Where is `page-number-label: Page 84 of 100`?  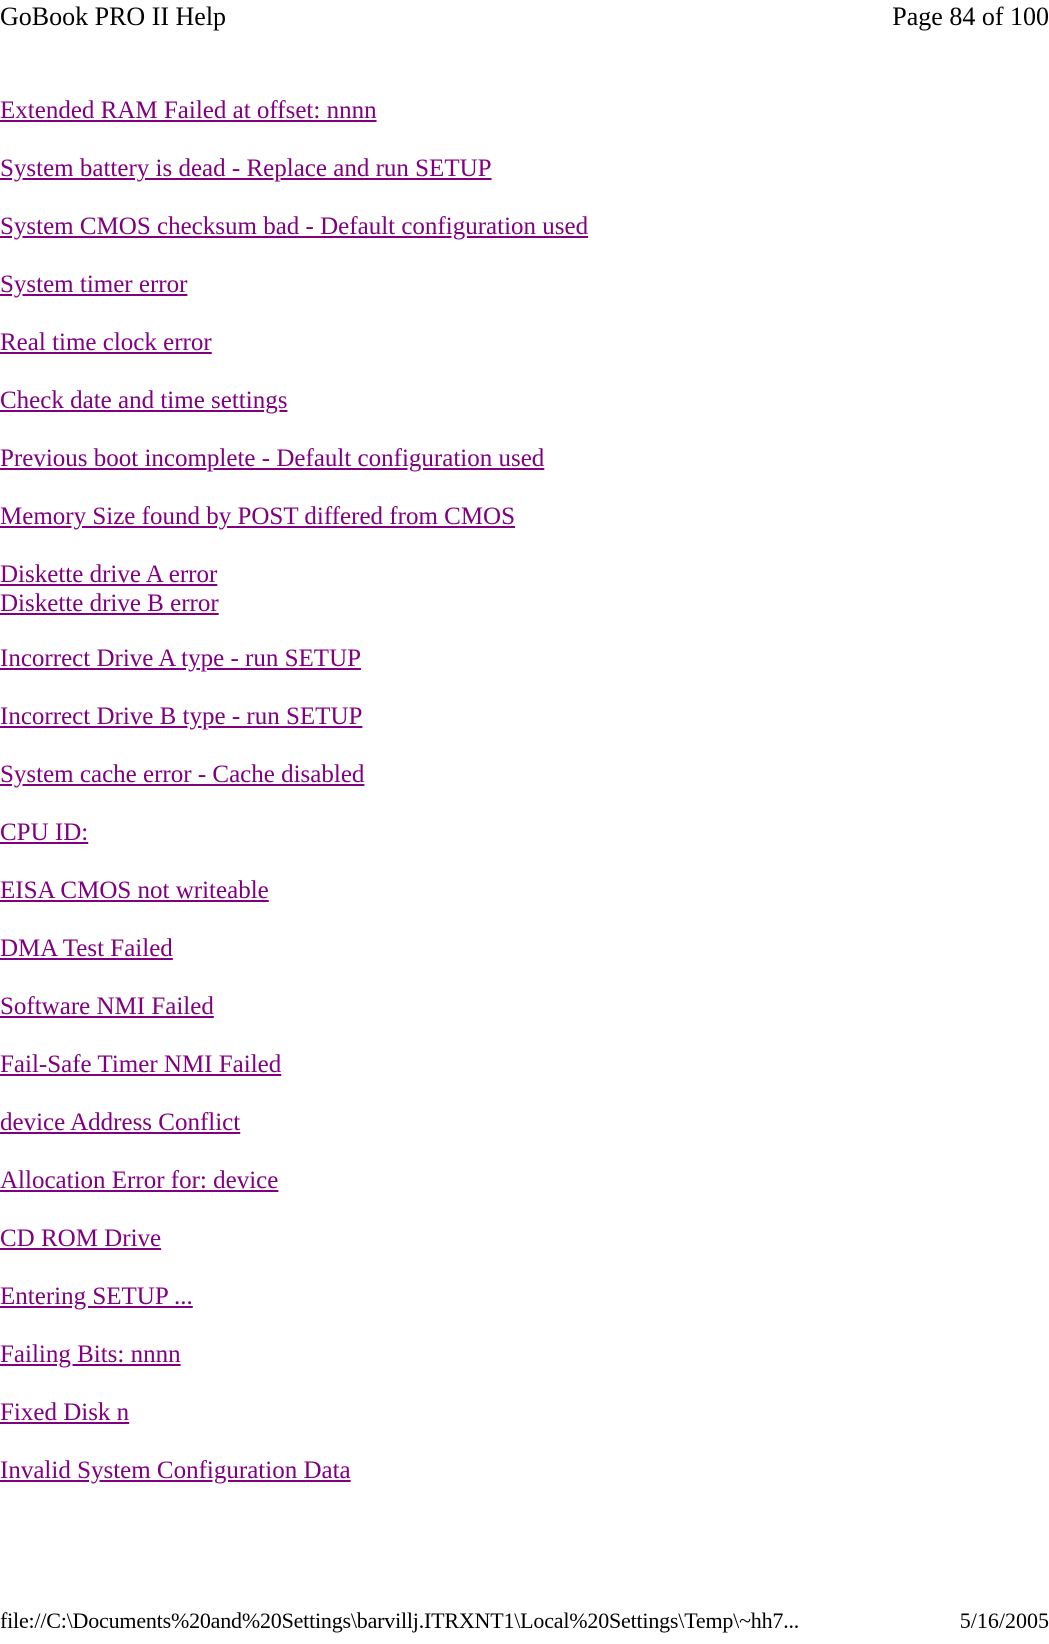 page-number-label: Page 84 of 100 is located at coordinates (970, 16).